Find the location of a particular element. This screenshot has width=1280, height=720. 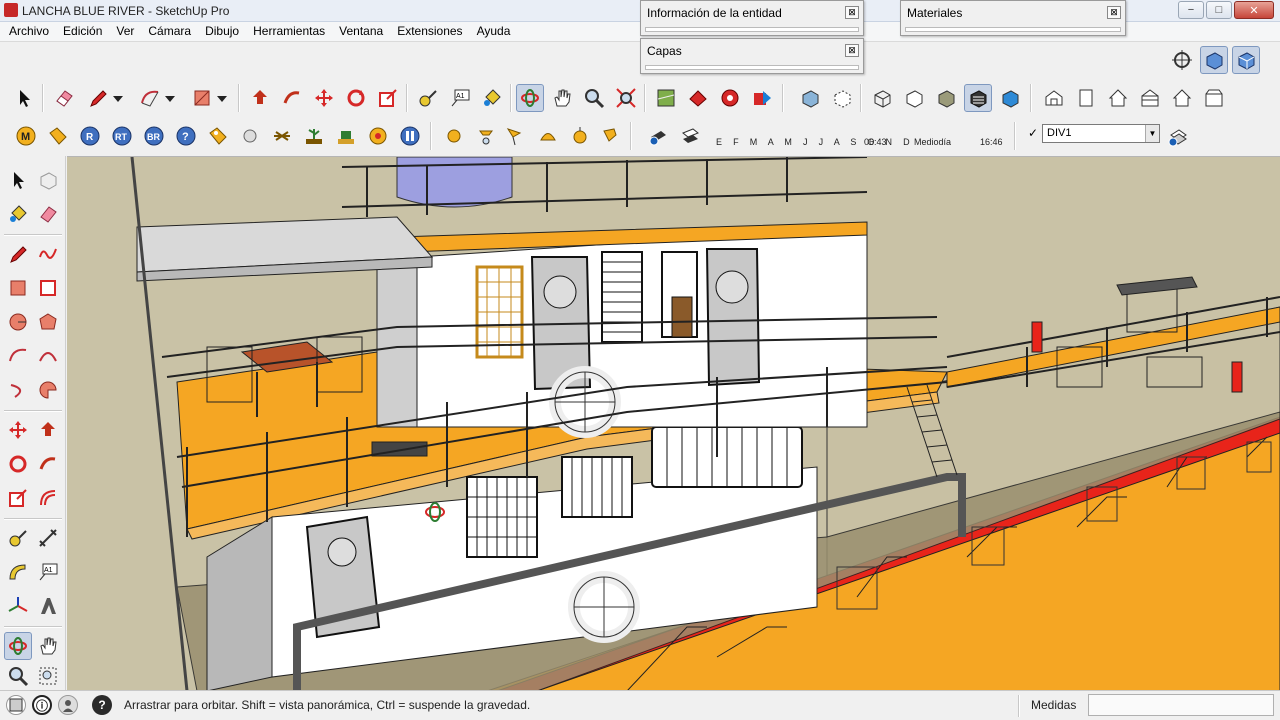

measures-input is located at coordinates (1181, 705).